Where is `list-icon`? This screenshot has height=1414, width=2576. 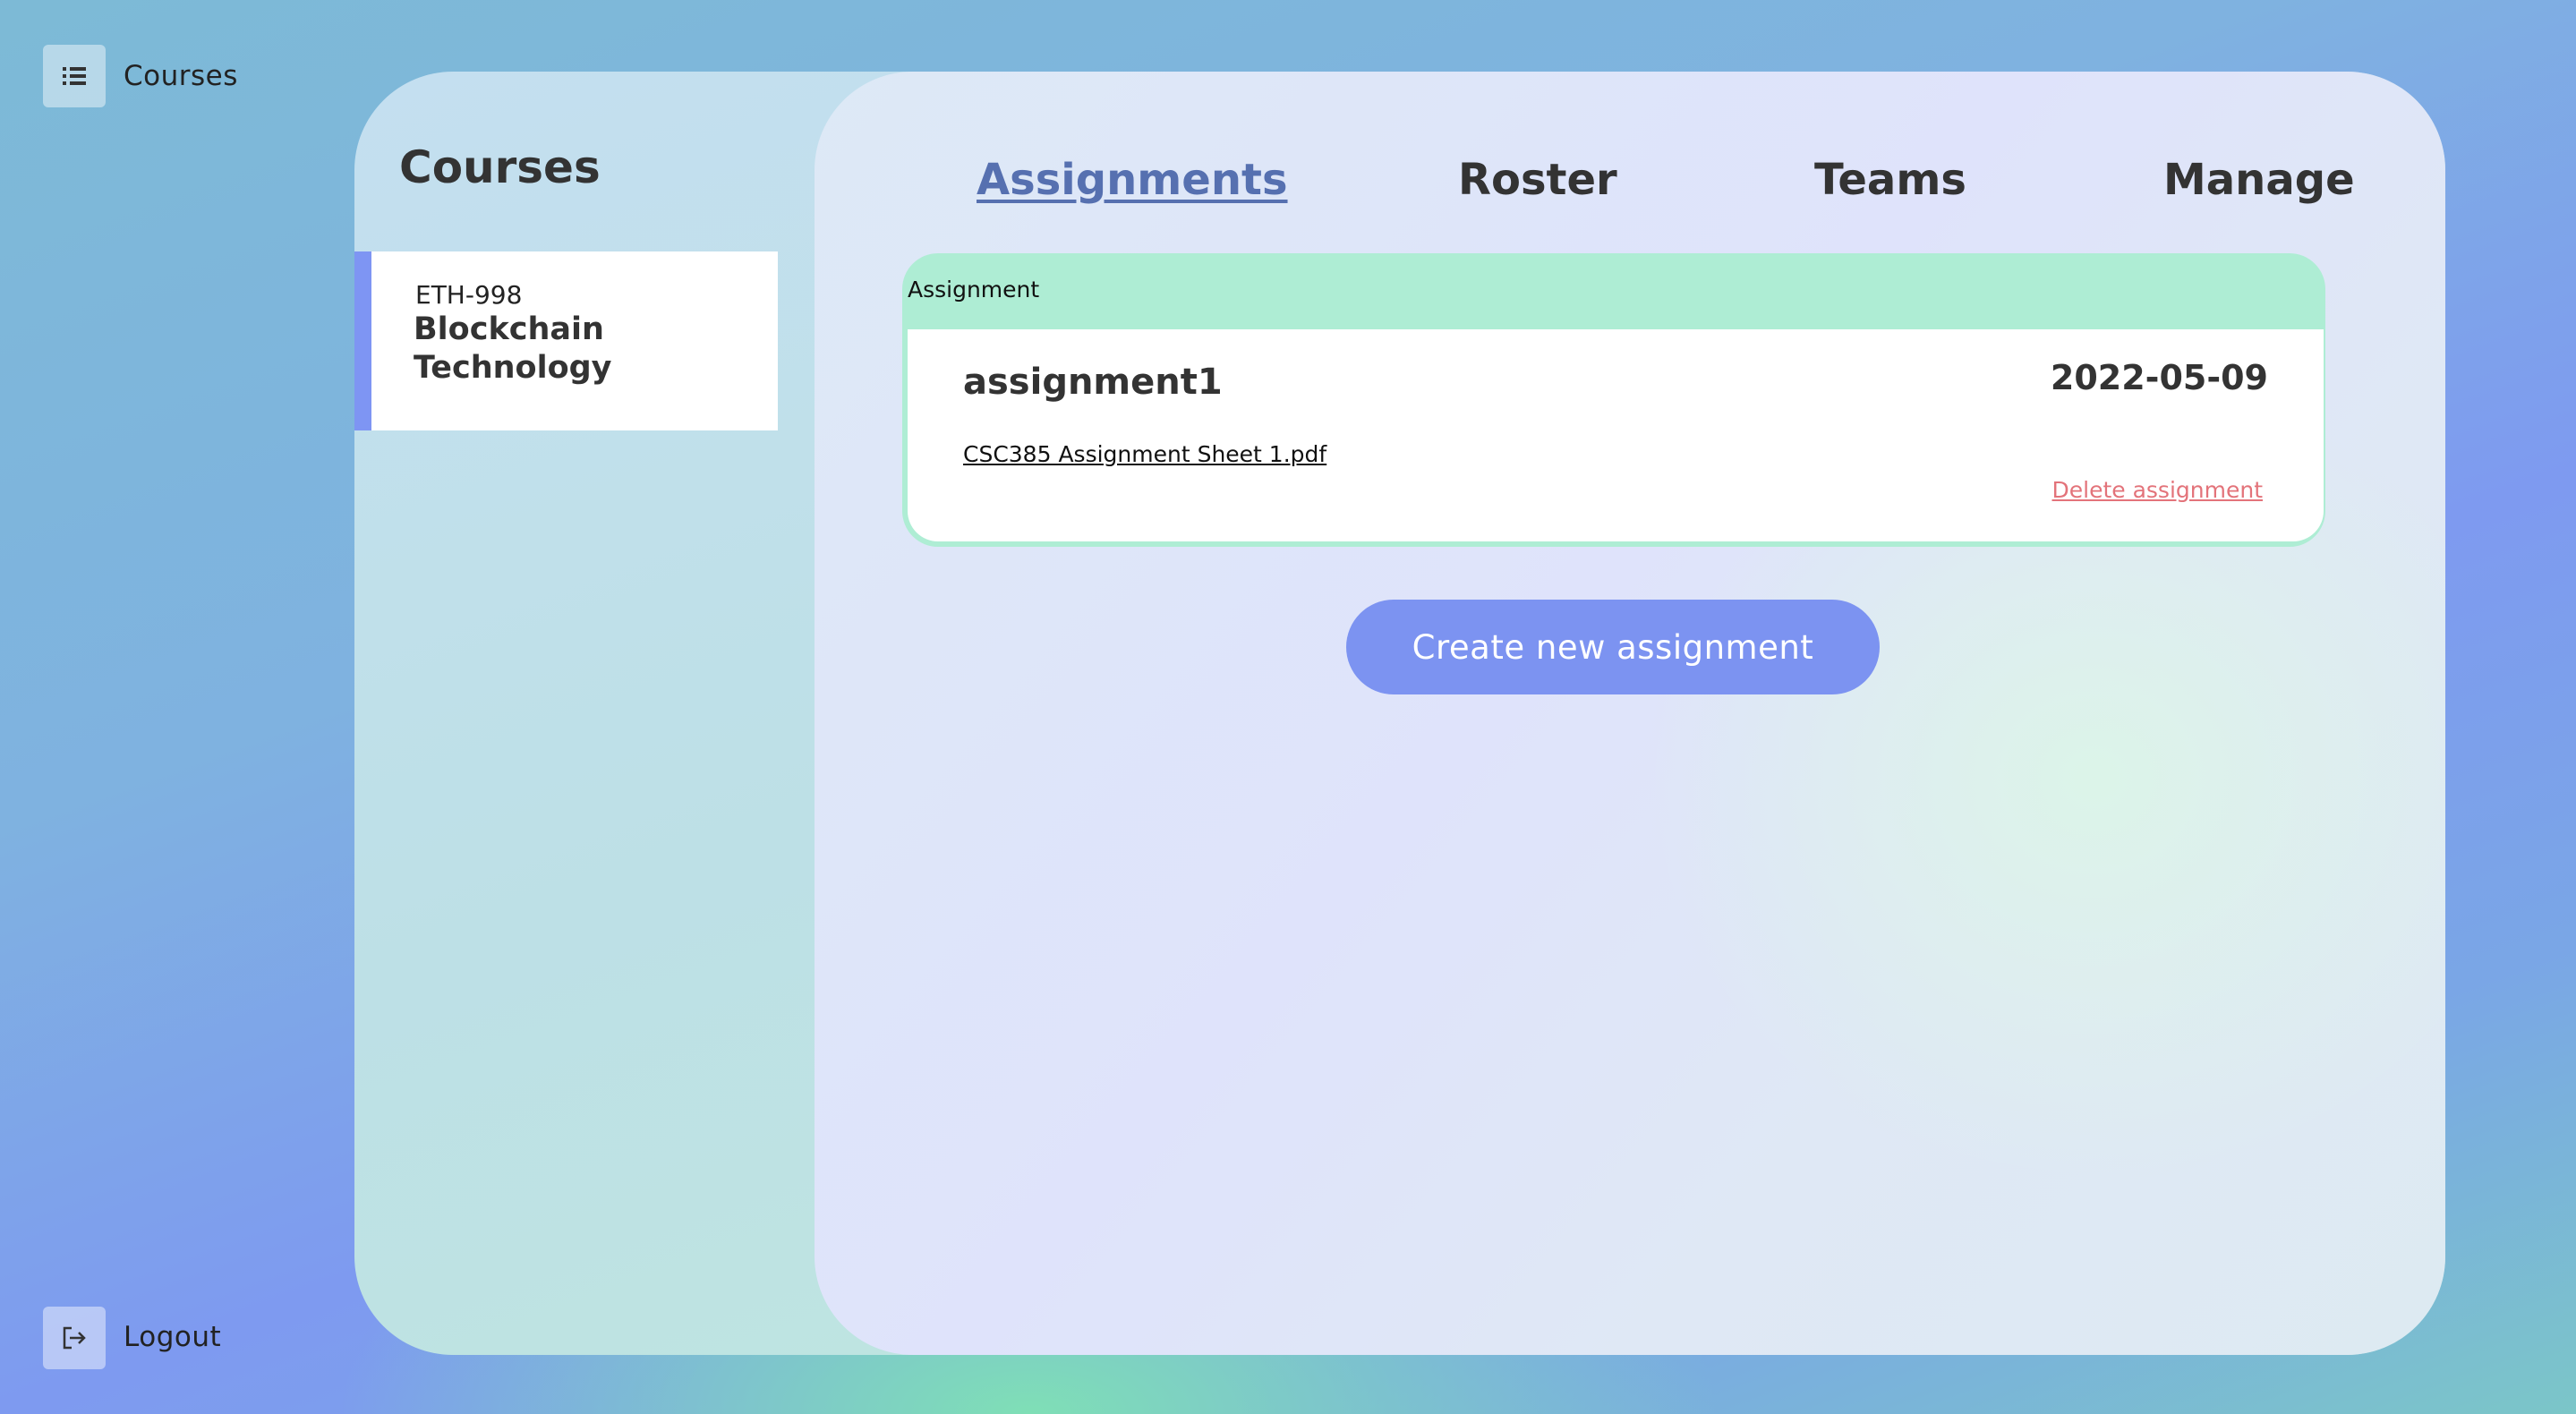
list-icon is located at coordinates (74, 76).